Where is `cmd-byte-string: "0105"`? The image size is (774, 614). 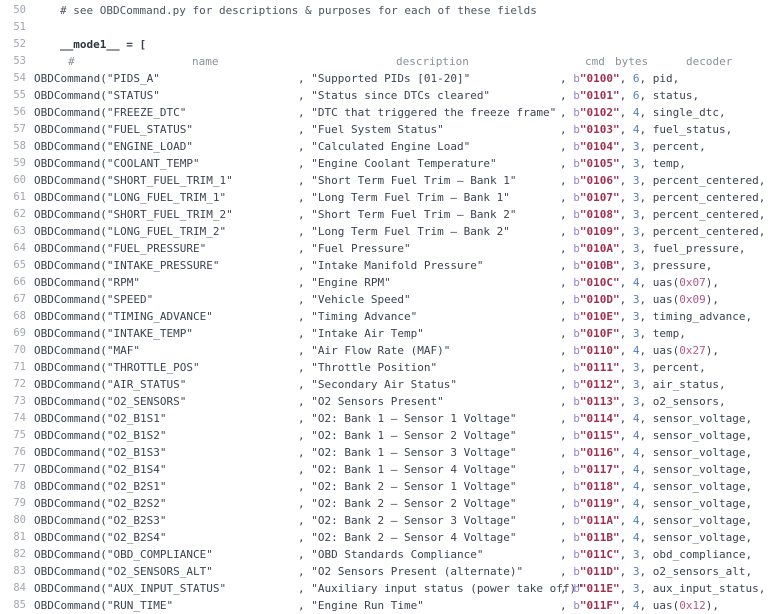 cmd-byte-string: "0105" is located at coordinates (599, 163).